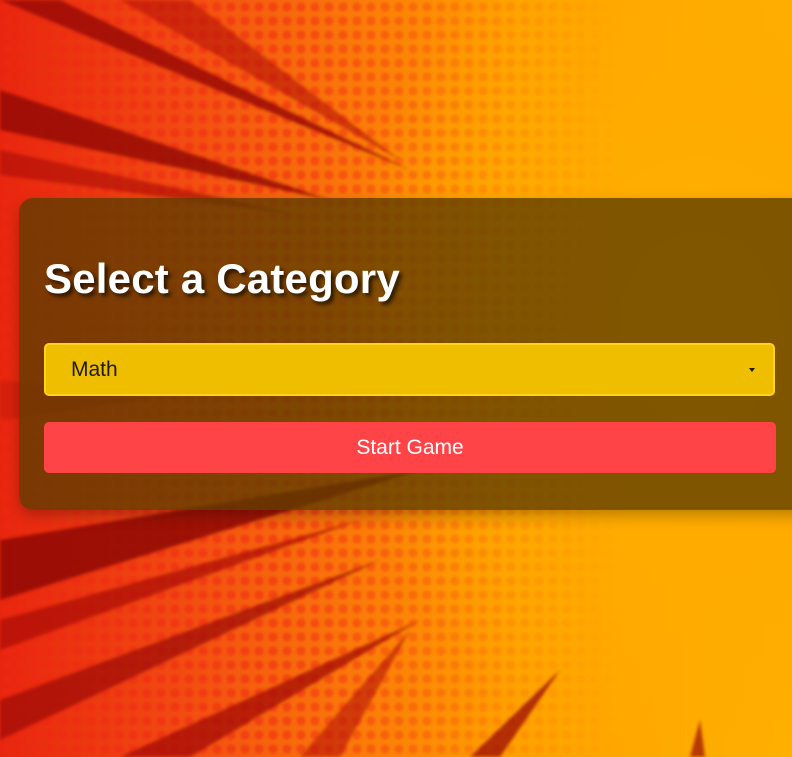 Image resolution: width=792 pixels, height=757 pixels. What do you see at coordinates (752, 370) in the screenshot?
I see `chevron-down-icon` at bounding box center [752, 370].